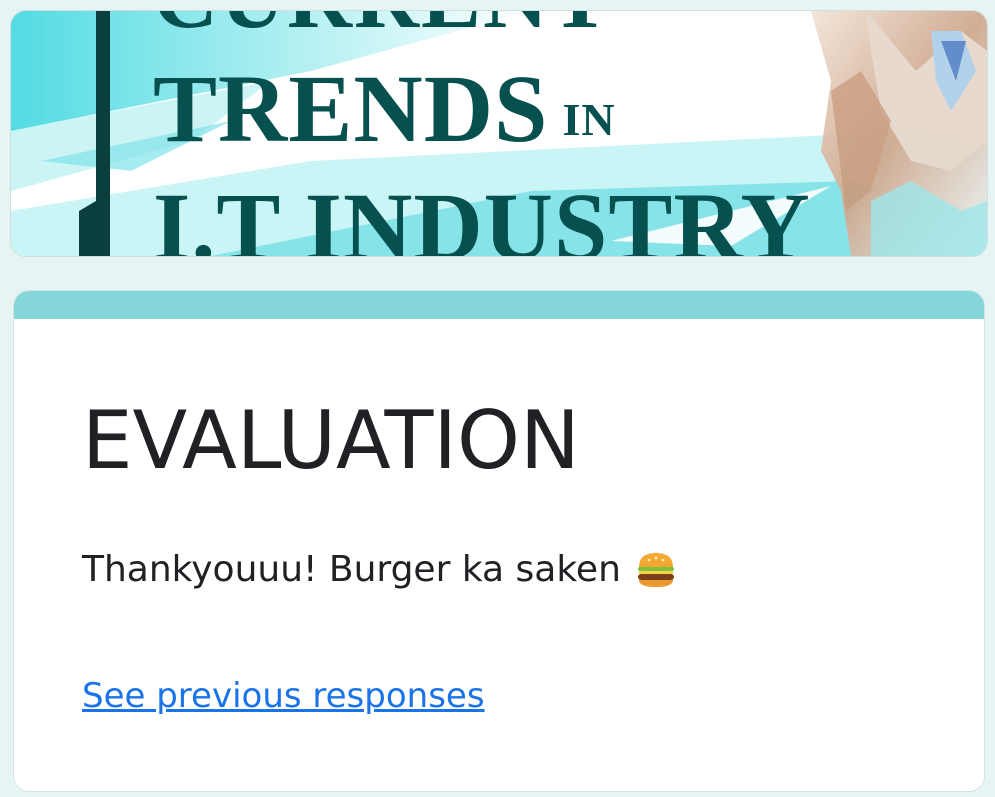 This screenshot has width=995, height=797. I want to click on see-previous-responses-link: See previous responses, so click(283, 696).